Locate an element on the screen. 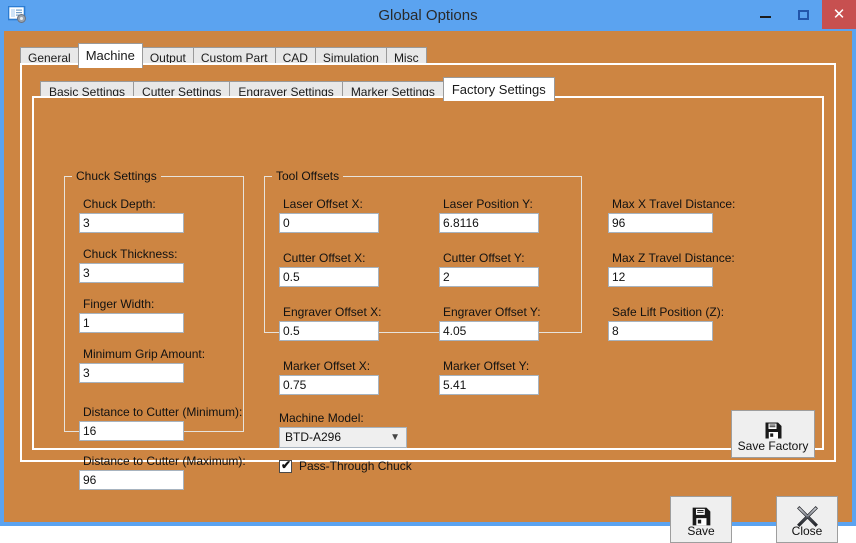  window-close-button: ✕ is located at coordinates (839, 14).